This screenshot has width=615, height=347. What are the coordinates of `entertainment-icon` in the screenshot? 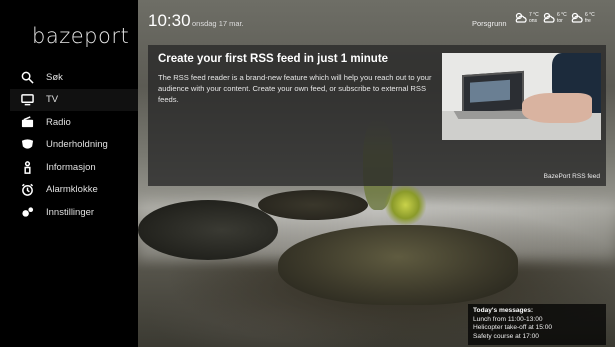 It's located at (27, 145).